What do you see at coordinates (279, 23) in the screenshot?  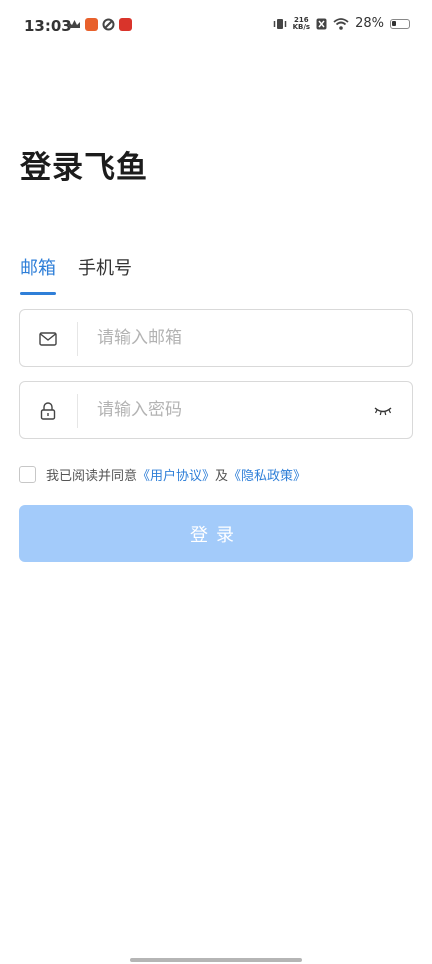 I see `vibrate-icon` at bounding box center [279, 23].